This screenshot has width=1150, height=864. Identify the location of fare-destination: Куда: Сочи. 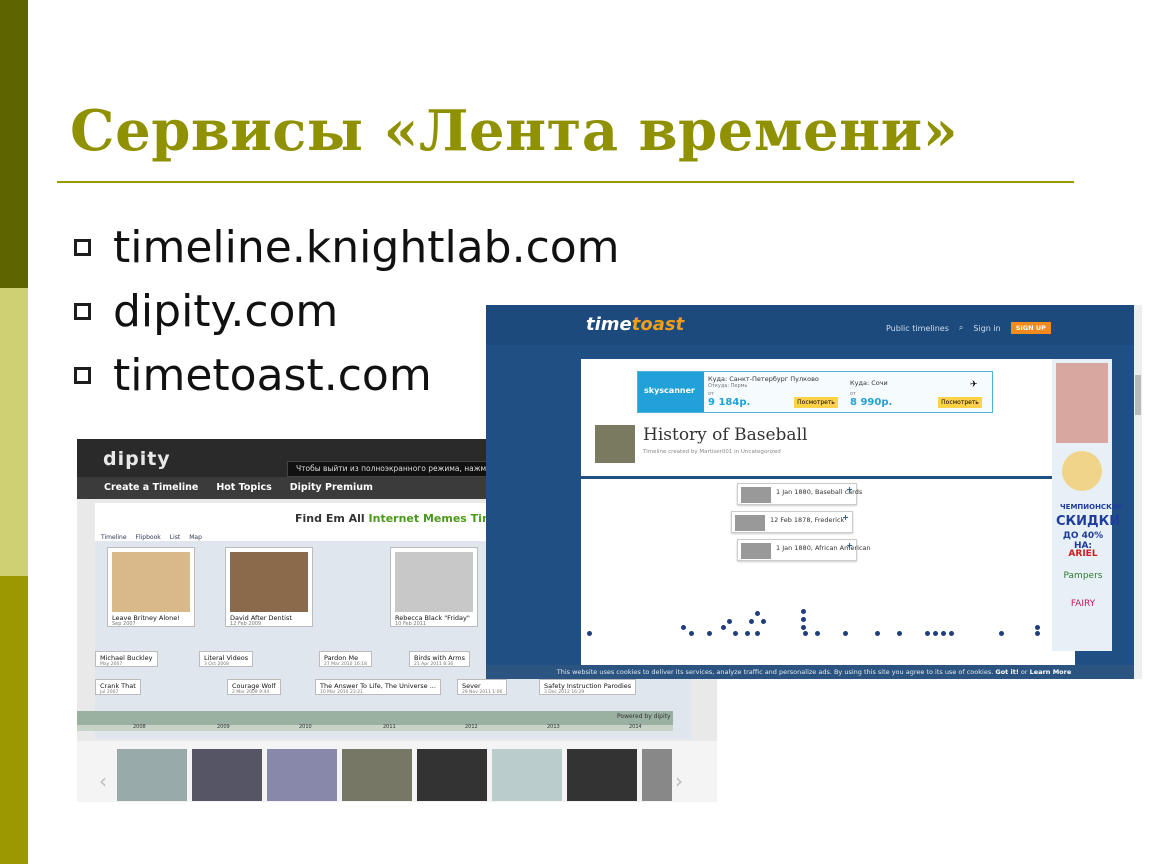
(869, 383).